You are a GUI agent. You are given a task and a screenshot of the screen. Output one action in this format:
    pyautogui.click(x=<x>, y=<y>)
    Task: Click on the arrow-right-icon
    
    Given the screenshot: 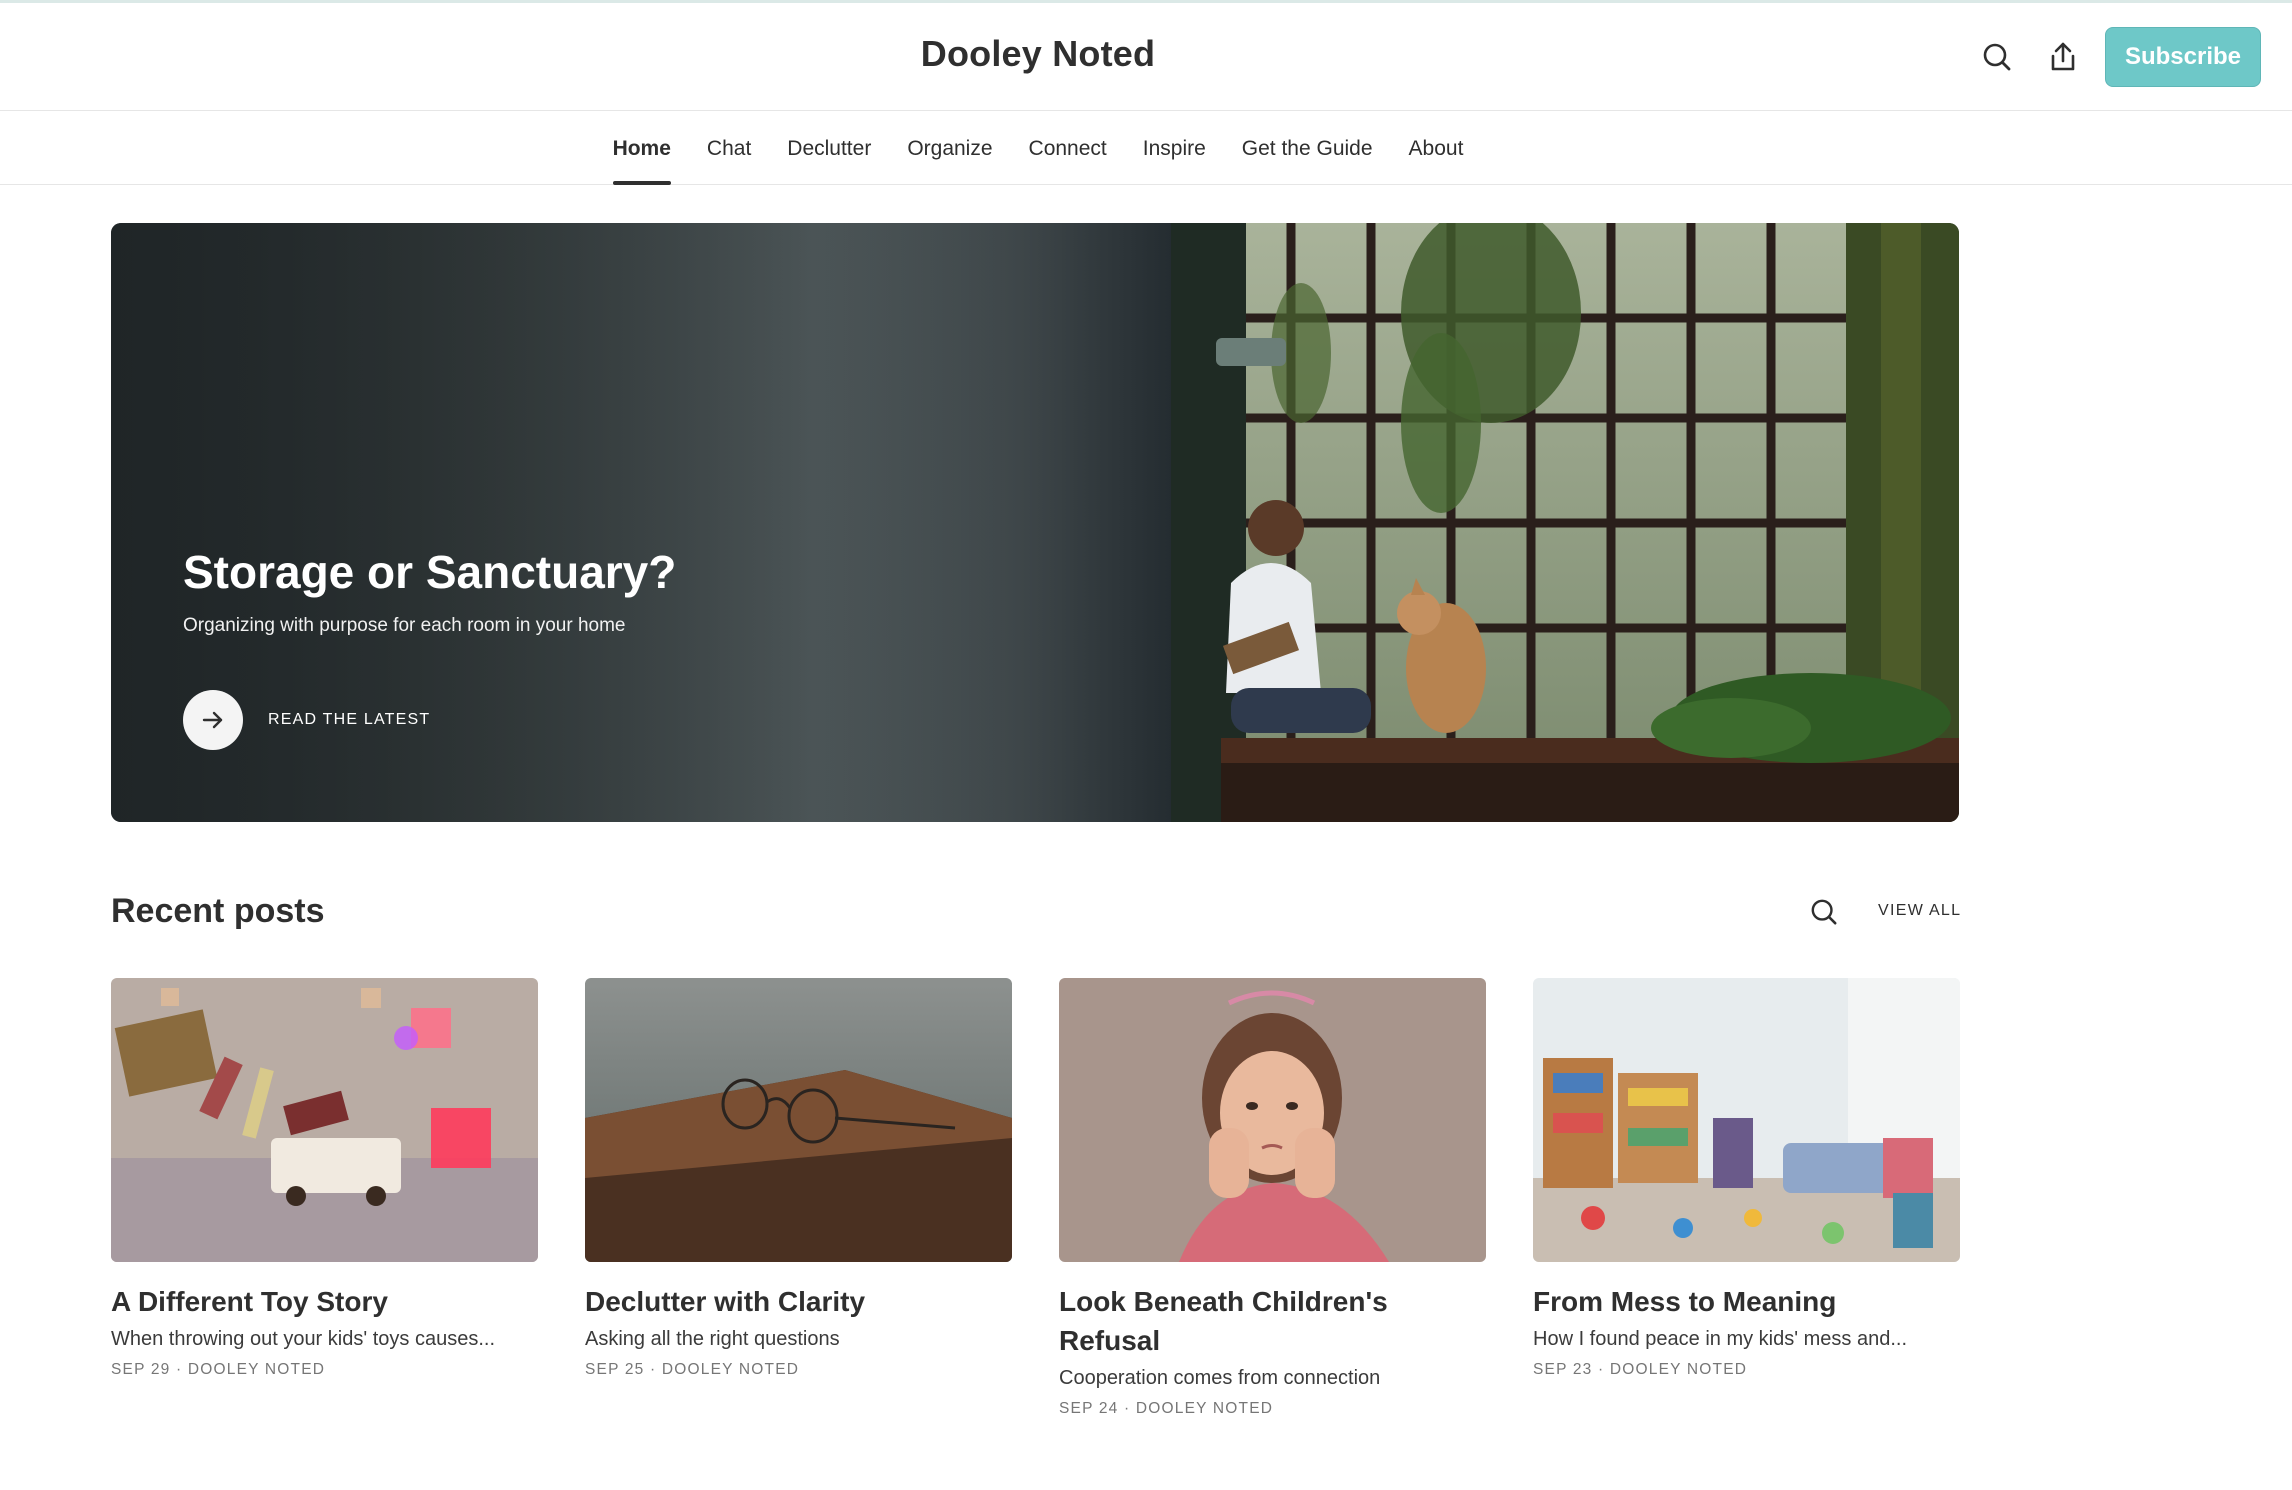 What is the action you would take?
    pyautogui.click(x=213, y=720)
    